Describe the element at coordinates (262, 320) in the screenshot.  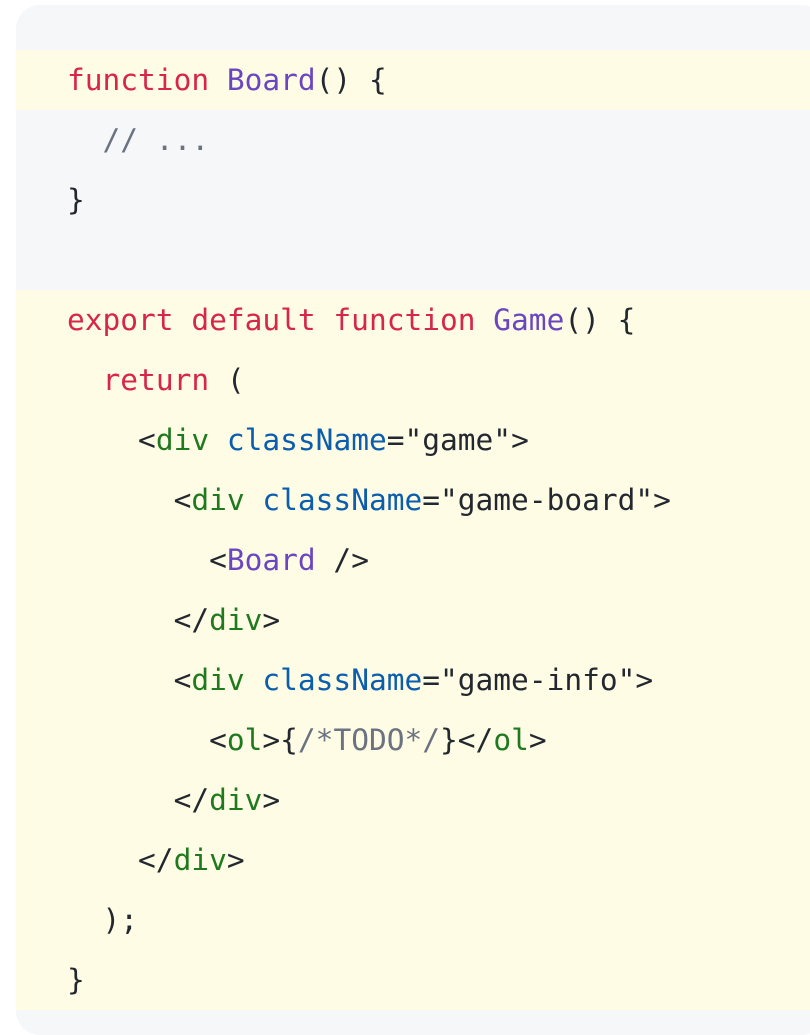
I see `code-token: default` at that location.